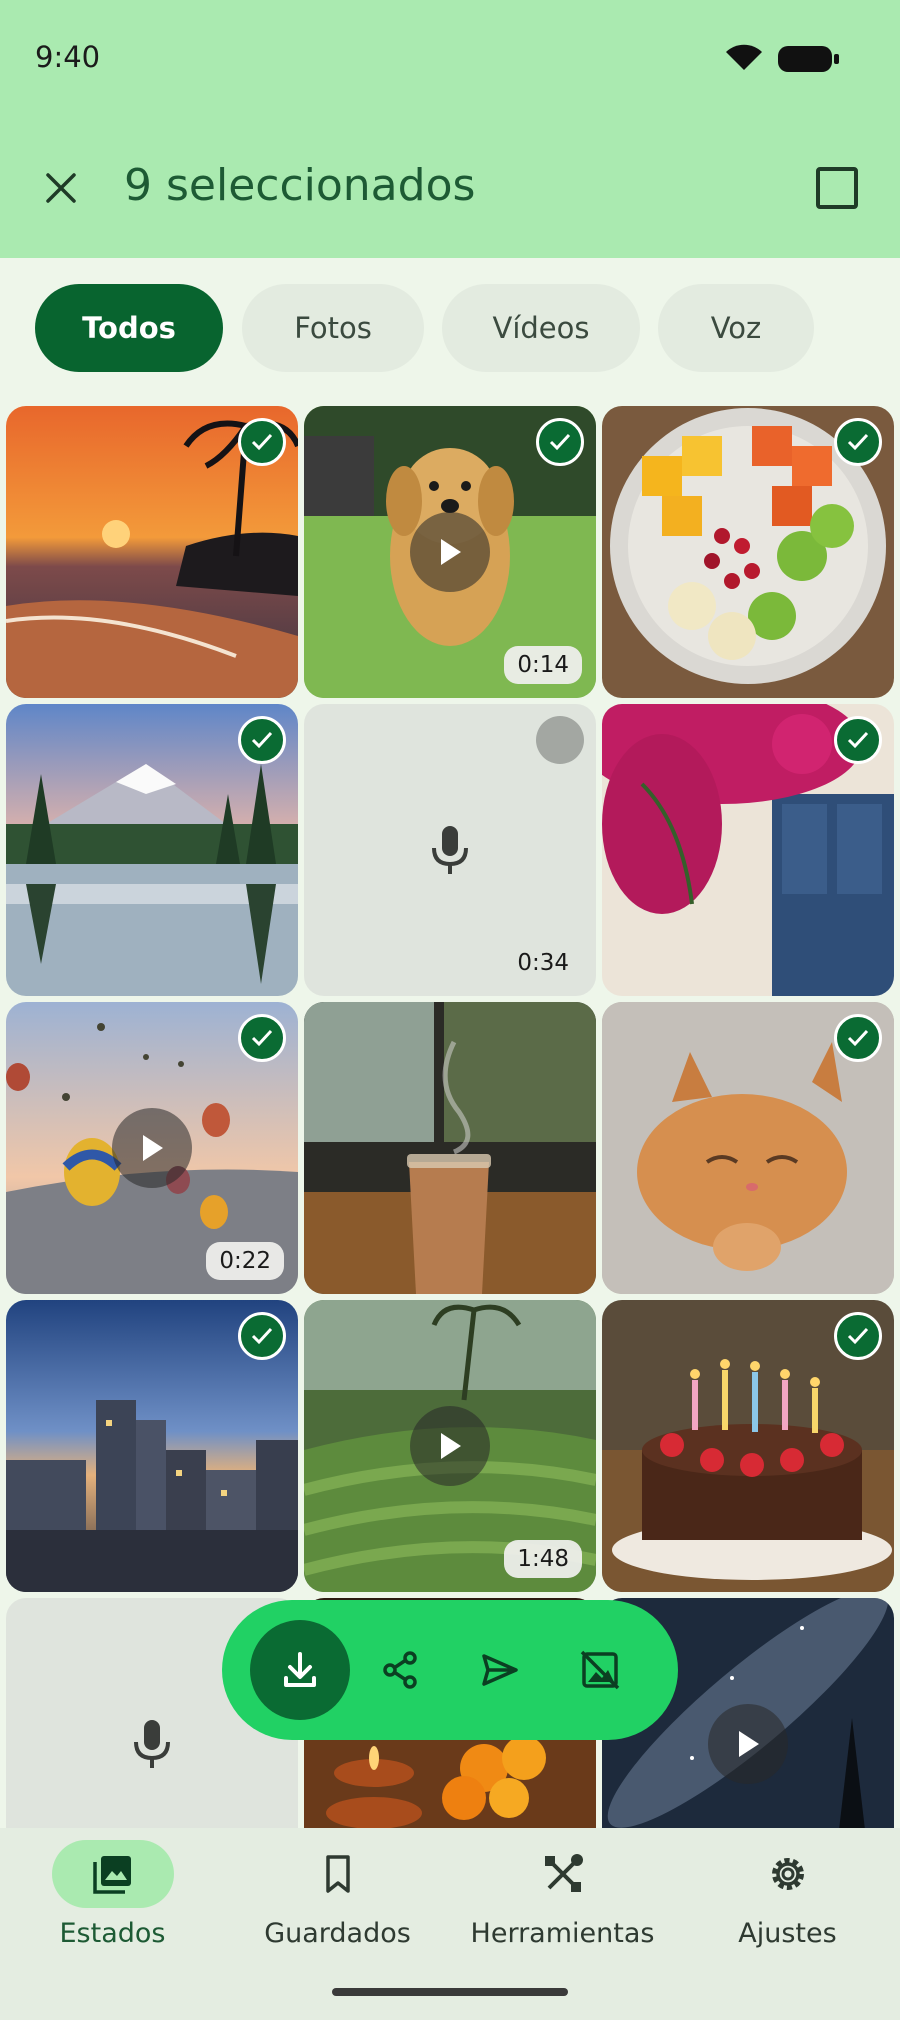 This screenshot has height=2020, width=900. I want to click on gear-icon, so click(787, 1874).